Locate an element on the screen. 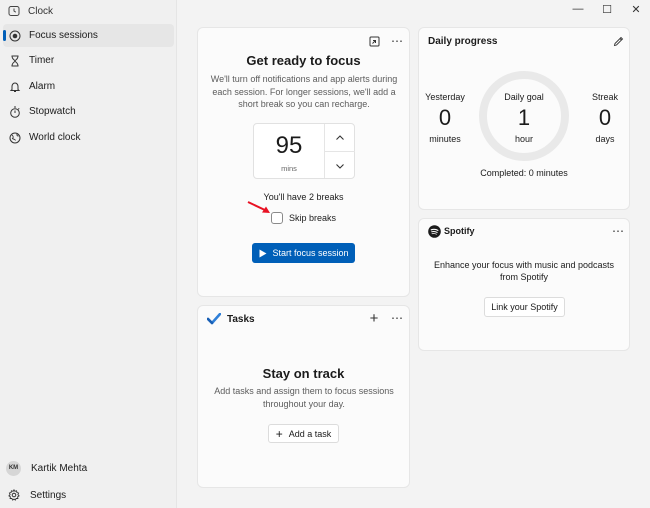 The height and width of the screenshot is (508, 650). completed-text: Completed: 0 minutes is located at coordinates (524, 173).